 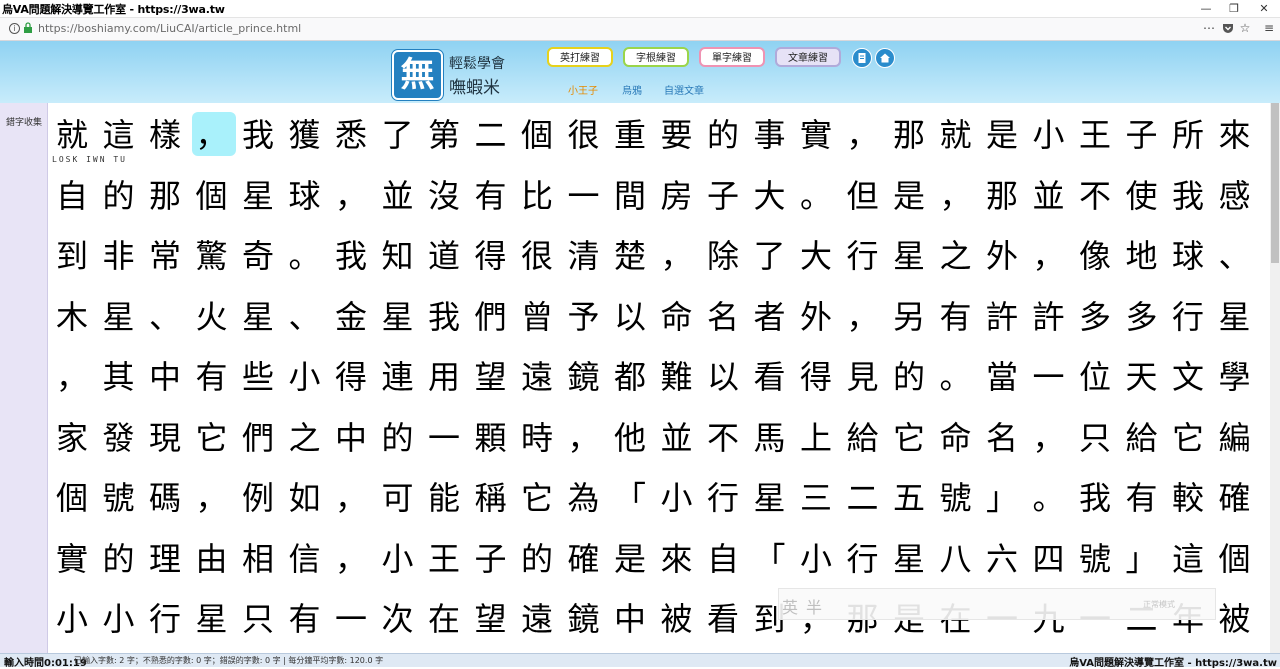 I want to click on article-char: 四, so click(x=1048, y=558).